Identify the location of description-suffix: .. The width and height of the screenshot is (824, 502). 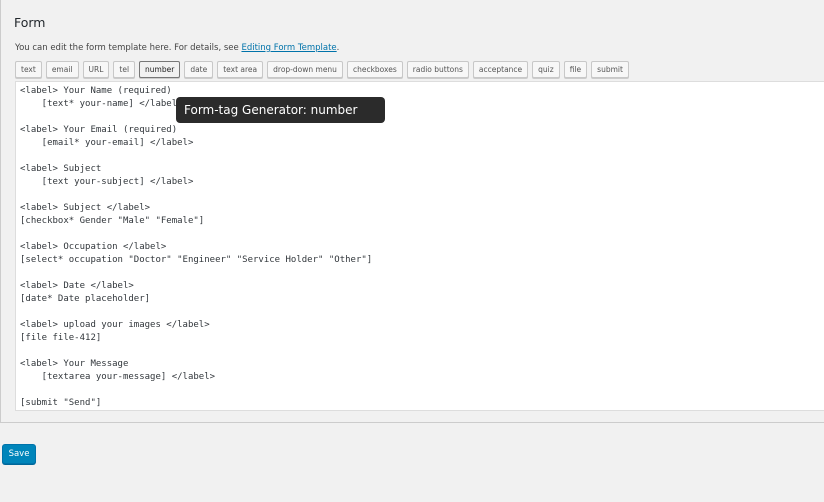
(338, 48).